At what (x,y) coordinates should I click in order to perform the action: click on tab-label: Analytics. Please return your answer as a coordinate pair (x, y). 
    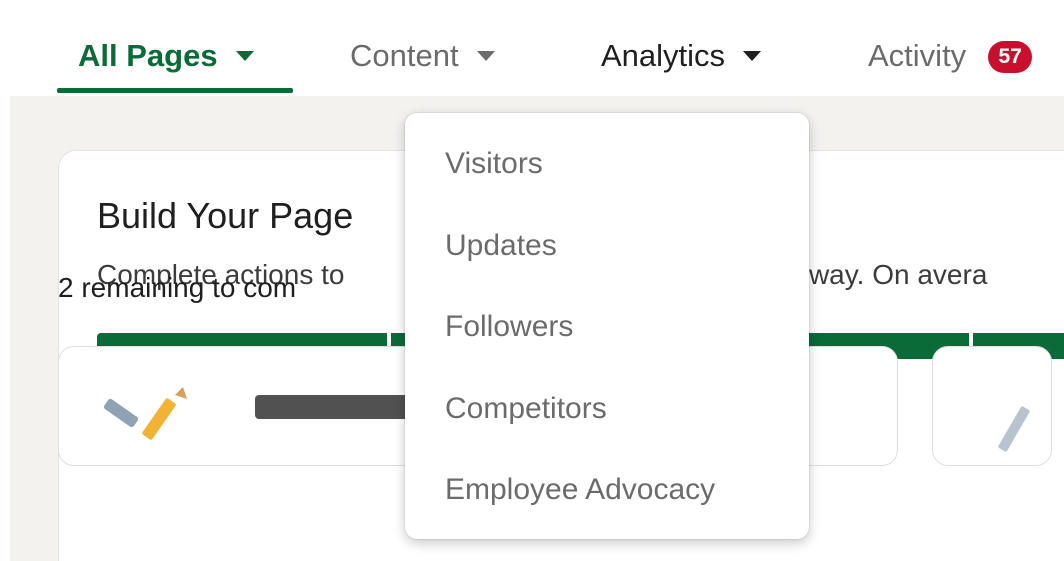
    Looking at the image, I should click on (663, 55).